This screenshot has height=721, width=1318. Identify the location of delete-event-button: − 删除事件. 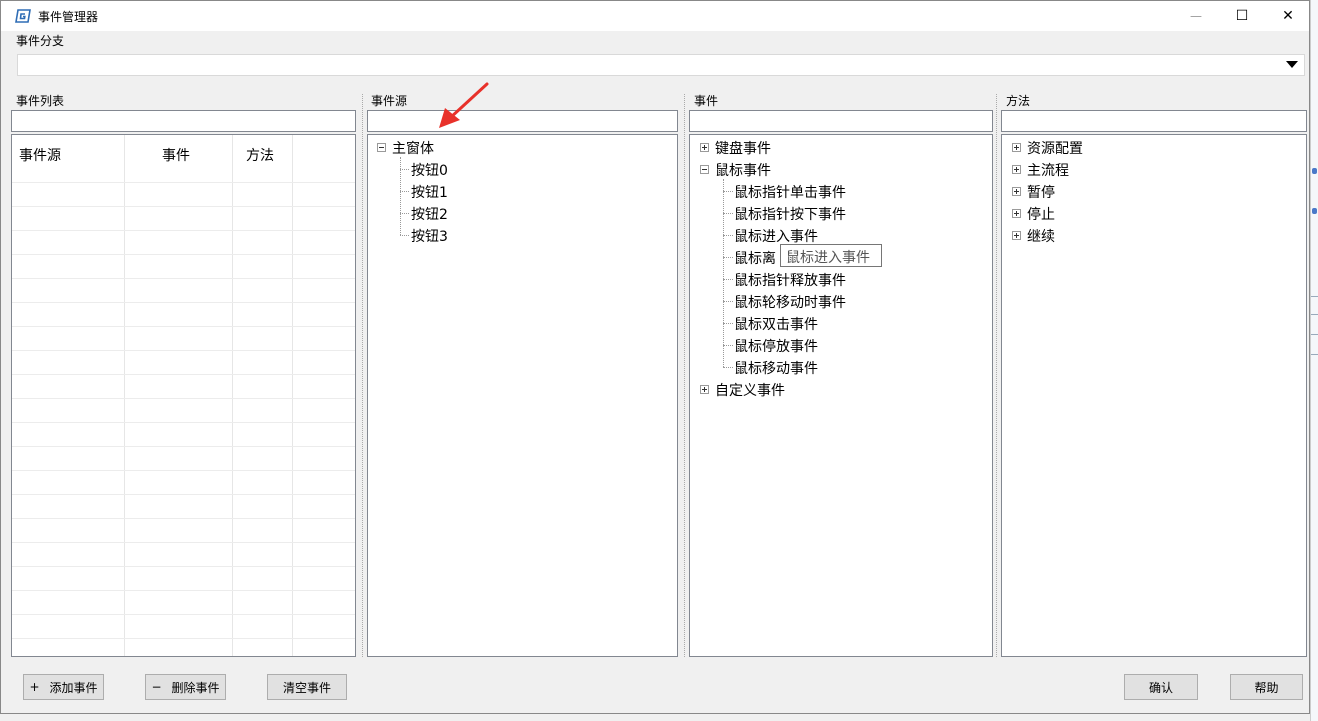
(185, 687).